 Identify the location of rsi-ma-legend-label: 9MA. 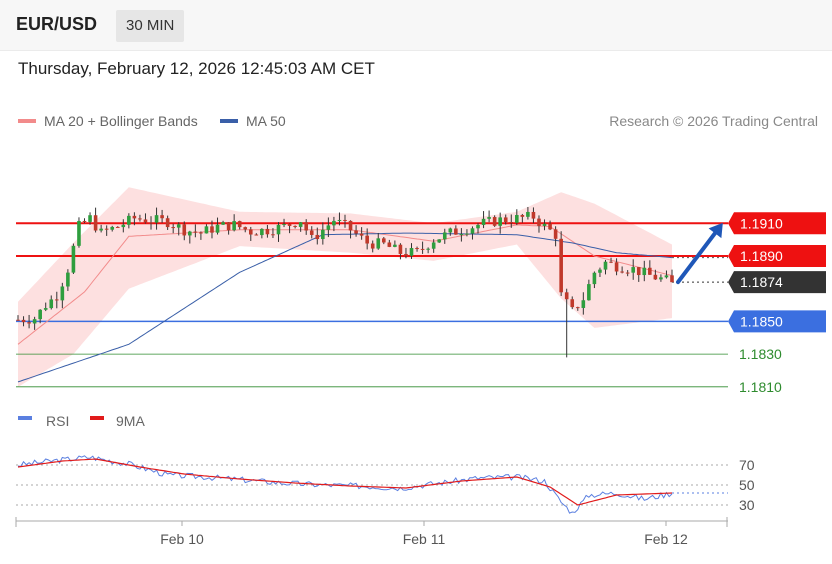
(130, 421).